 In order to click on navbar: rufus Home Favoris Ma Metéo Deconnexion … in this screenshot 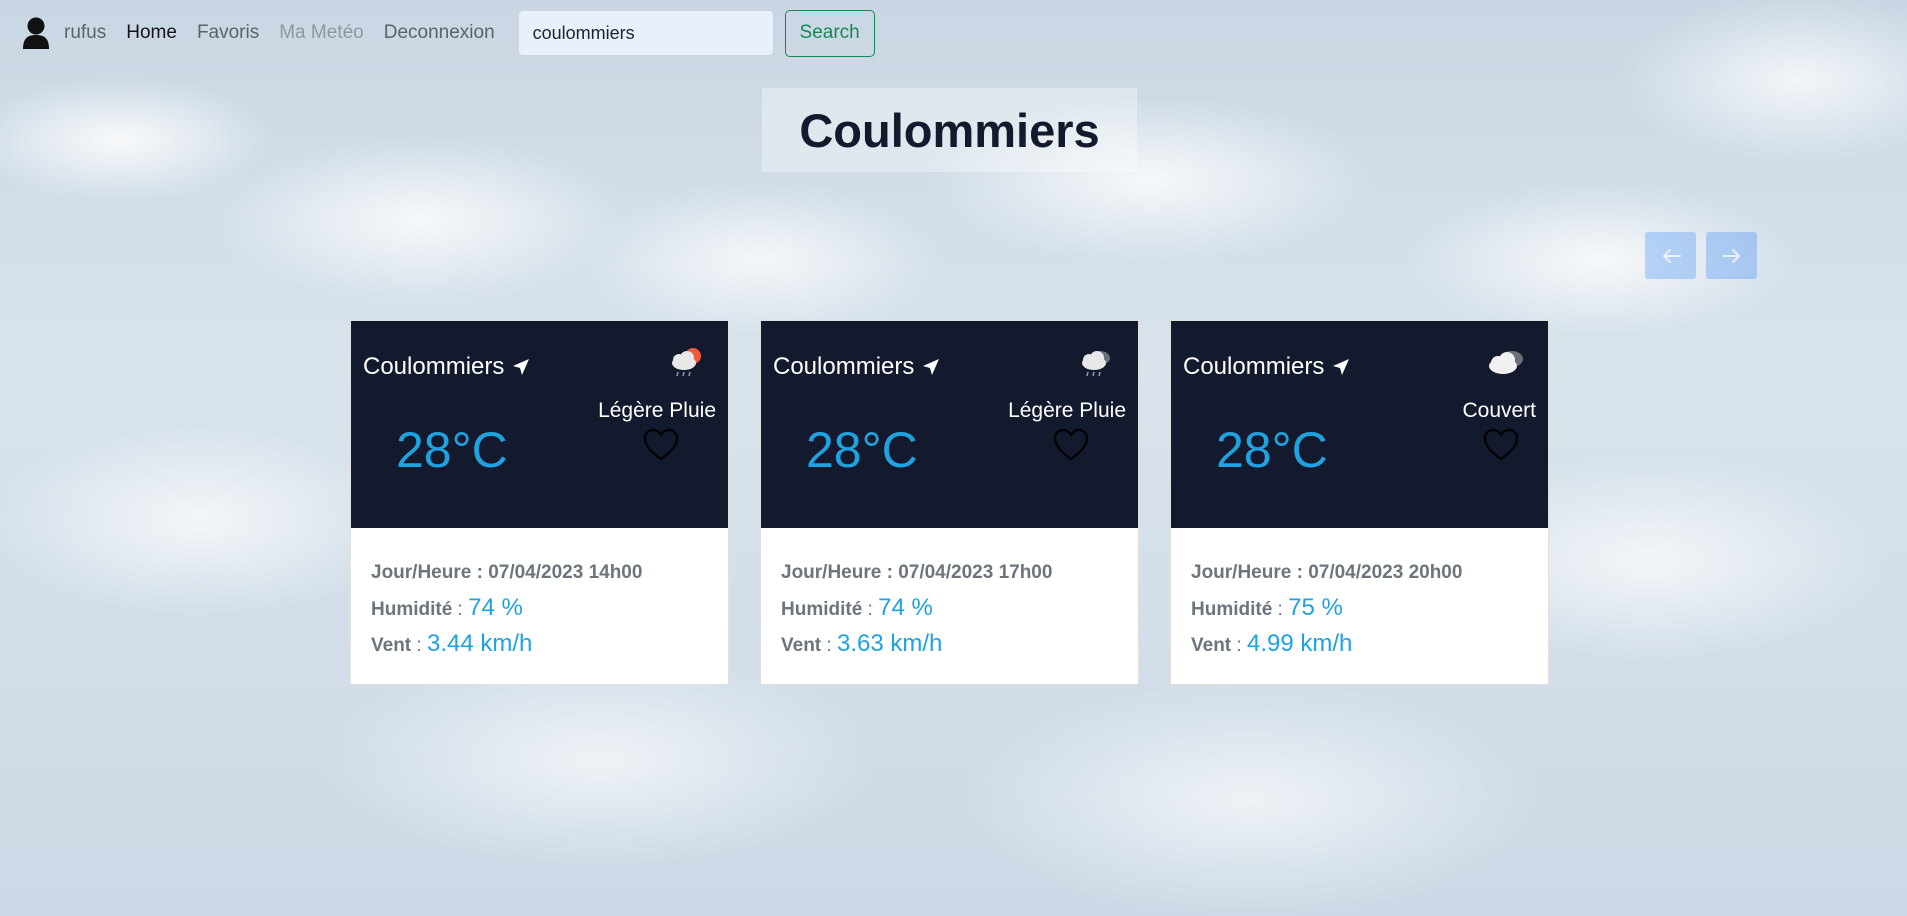, I will do `click(953, 33)`.